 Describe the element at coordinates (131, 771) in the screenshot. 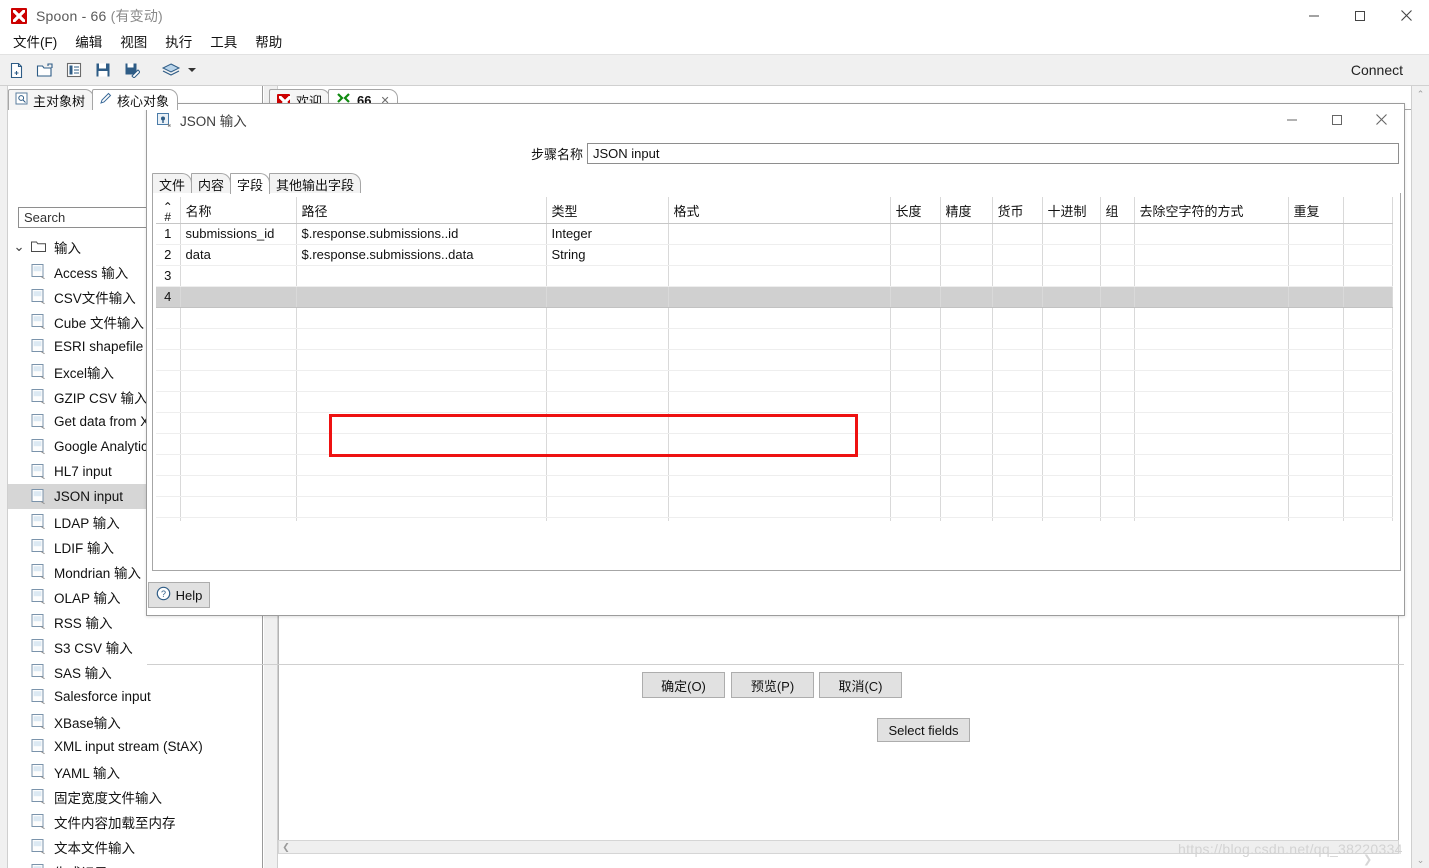

I see `tree-item: YAML 输入` at that location.